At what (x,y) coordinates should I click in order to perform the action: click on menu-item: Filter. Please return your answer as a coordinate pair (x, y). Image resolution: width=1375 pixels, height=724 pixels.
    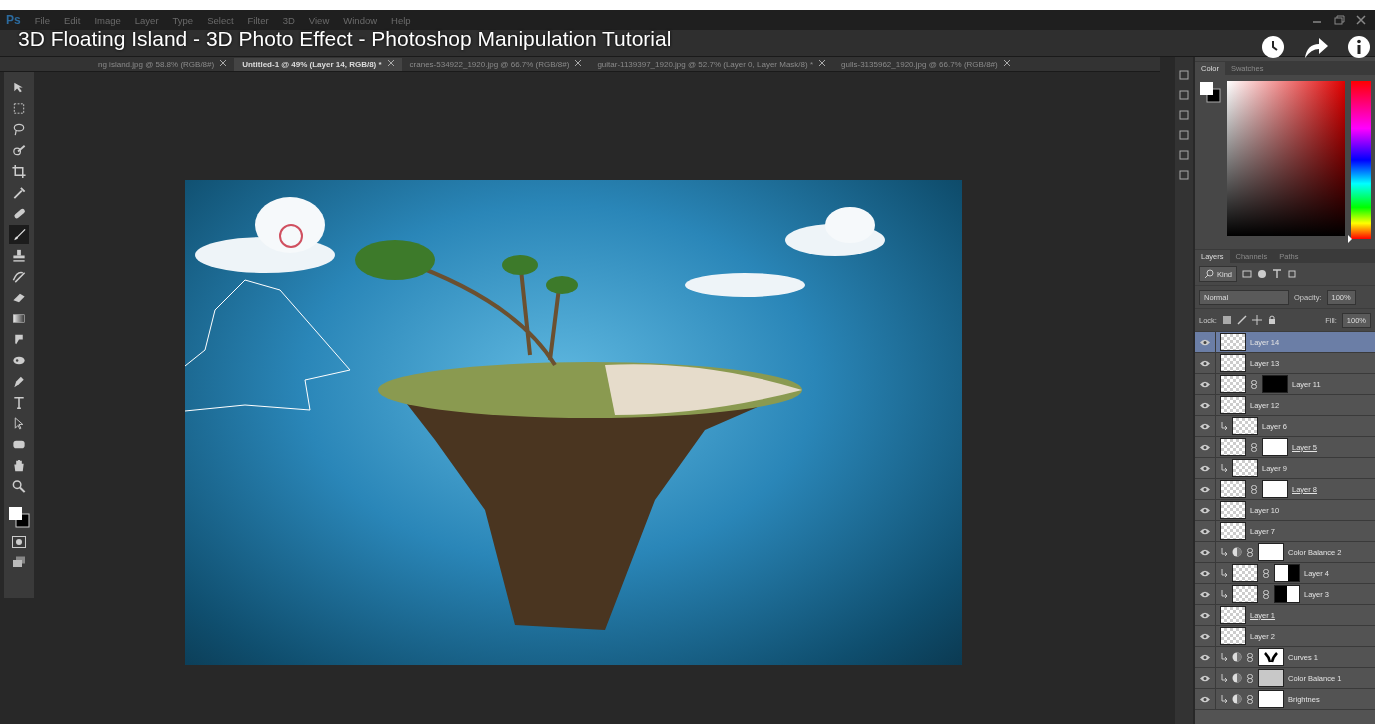
    Looking at the image, I should click on (258, 20).